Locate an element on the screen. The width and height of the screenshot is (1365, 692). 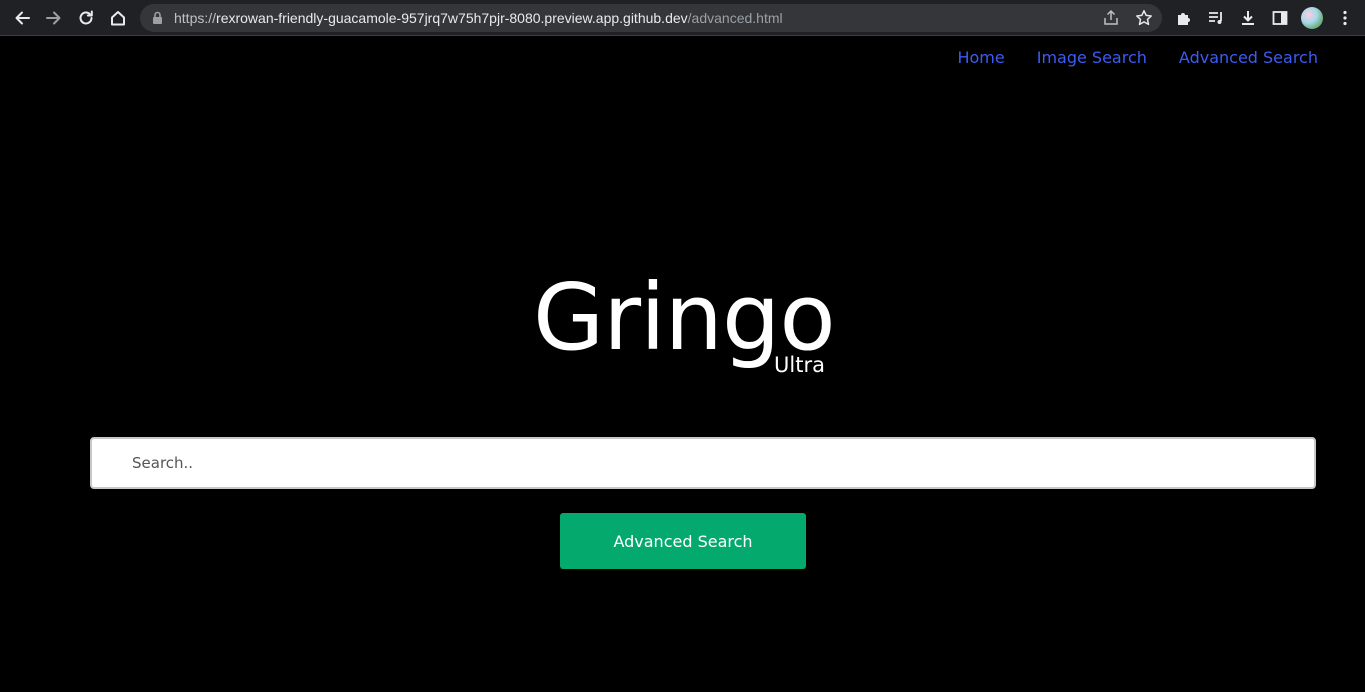
home-icon is located at coordinates (118, 18).